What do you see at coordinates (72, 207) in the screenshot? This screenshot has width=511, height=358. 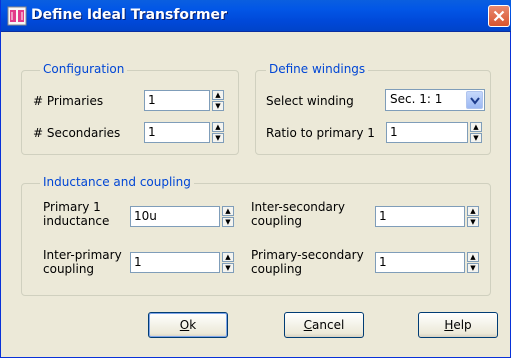 I see `primary-inductance-label-line1: Primary 1` at bounding box center [72, 207].